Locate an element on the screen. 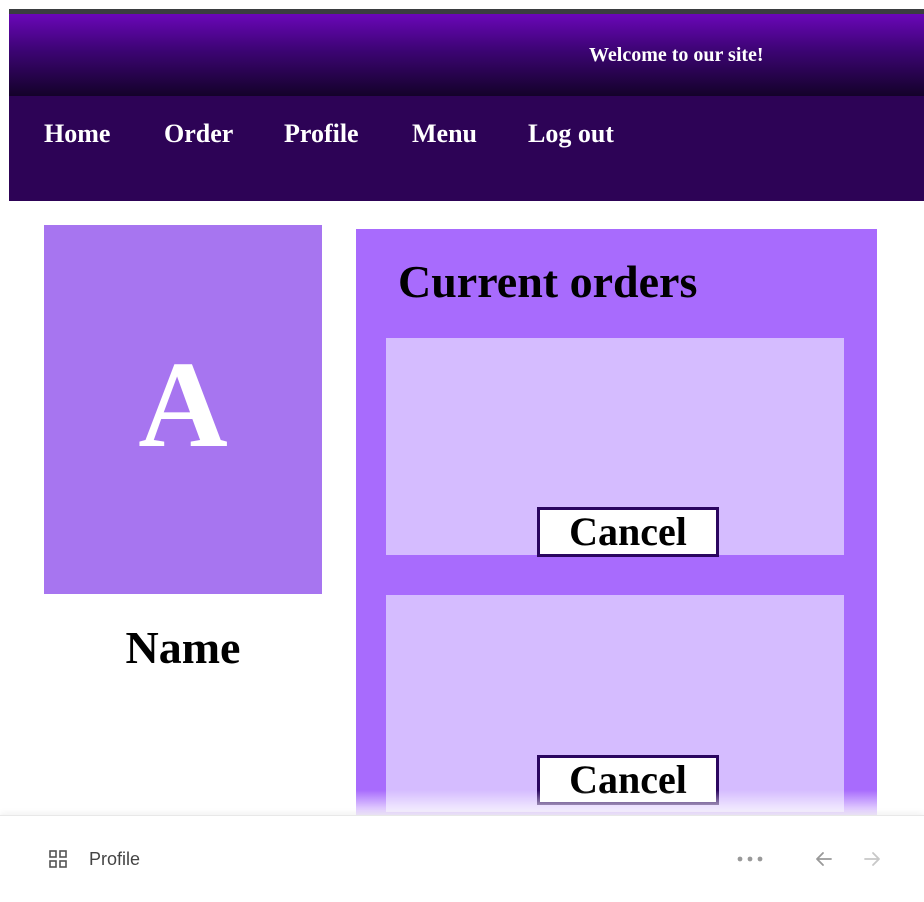 Image resolution: width=924 pixels, height=902 pixels. arrow-right-icon is located at coordinates (872, 859).